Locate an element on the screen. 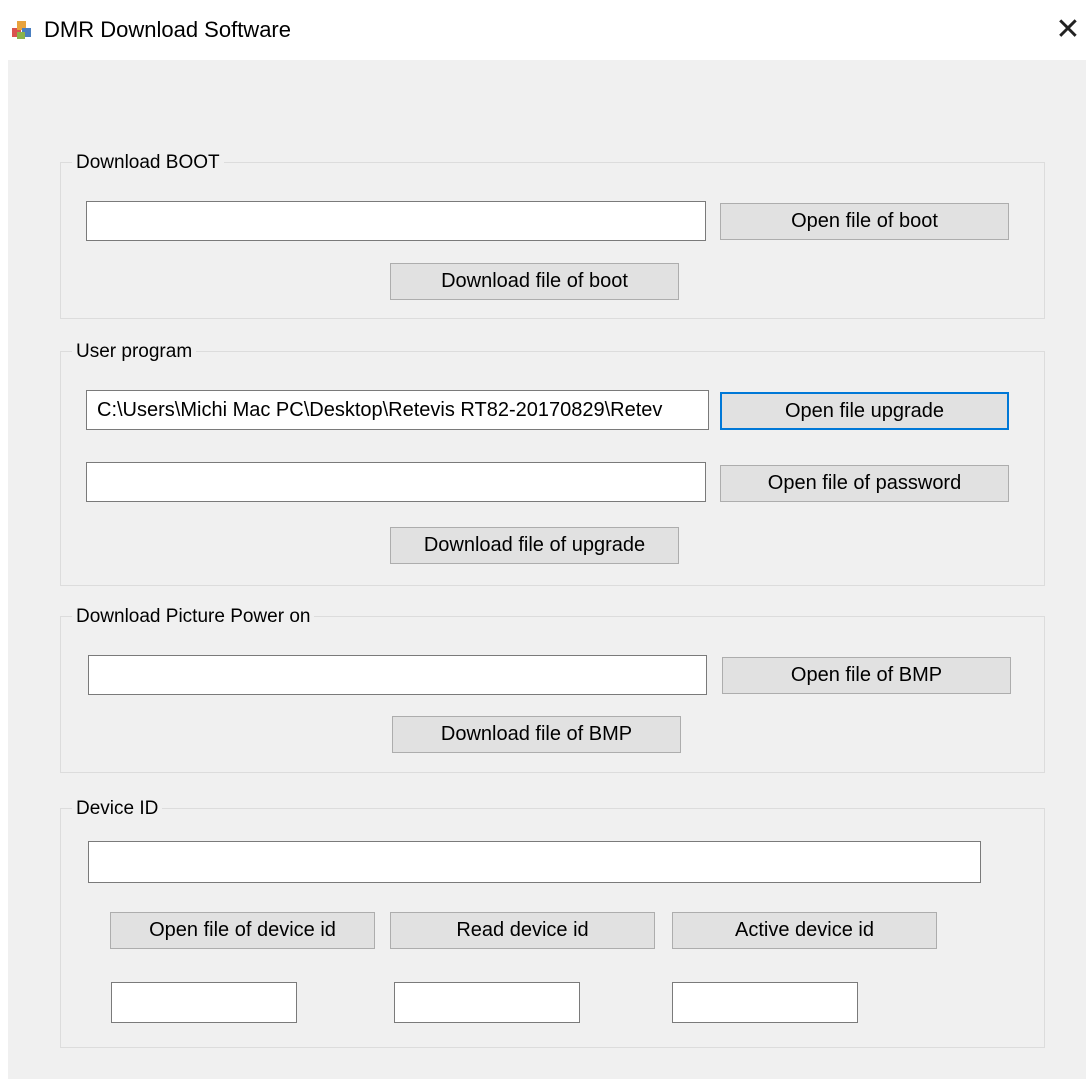 The width and height of the screenshot is (1092, 1085). open-device-id-button: Open file of device id is located at coordinates (242, 930).